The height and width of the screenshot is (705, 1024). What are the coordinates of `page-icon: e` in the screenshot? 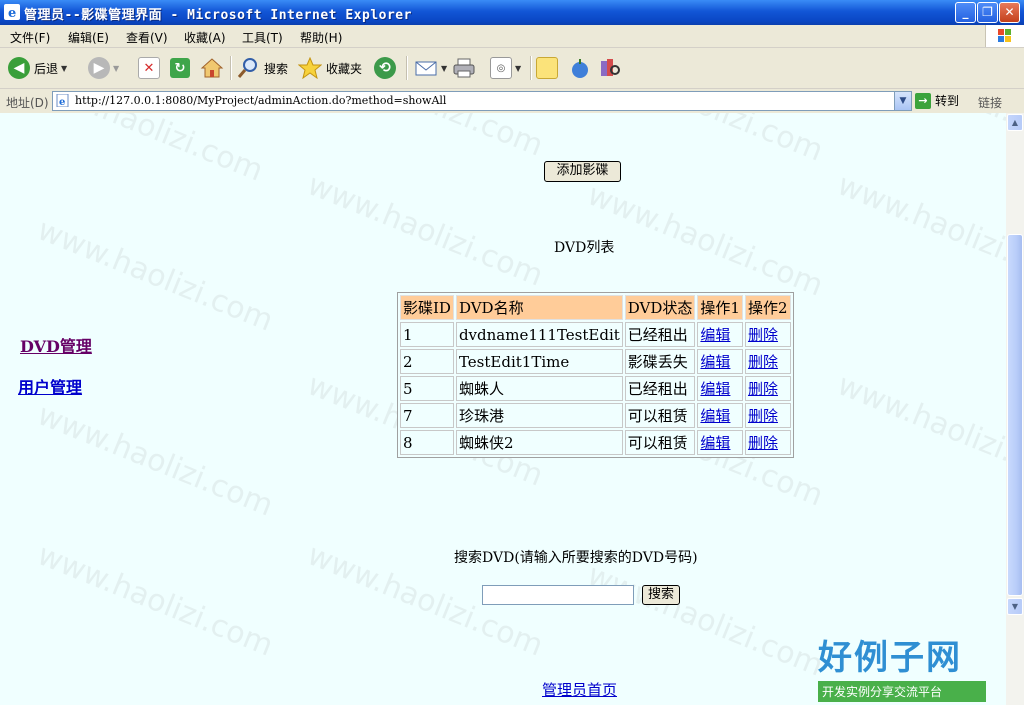 It's located at (62, 100).